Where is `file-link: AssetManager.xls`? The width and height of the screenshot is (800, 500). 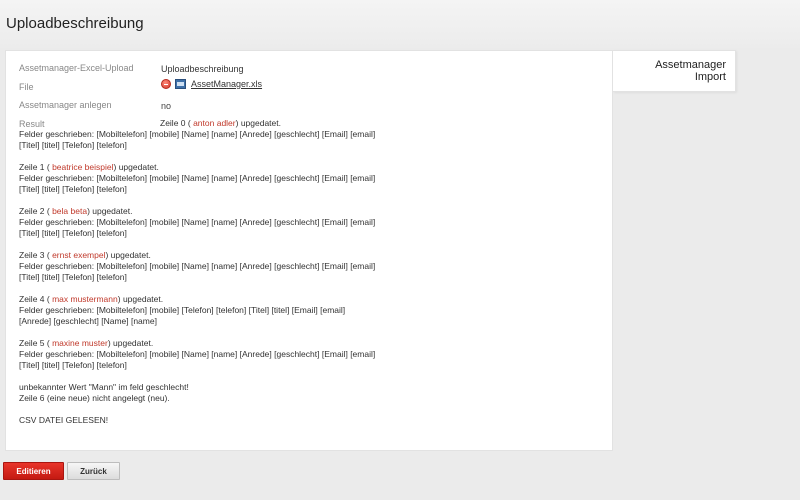
file-link: AssetManager.xls is located at coordinates (226, 84).